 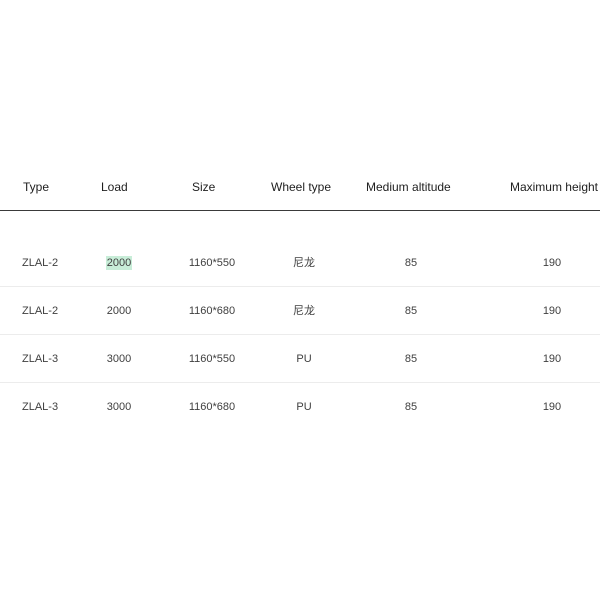 I want to click on column-header-medium-altitude: Medium altitude, so click(x=408, y=187).